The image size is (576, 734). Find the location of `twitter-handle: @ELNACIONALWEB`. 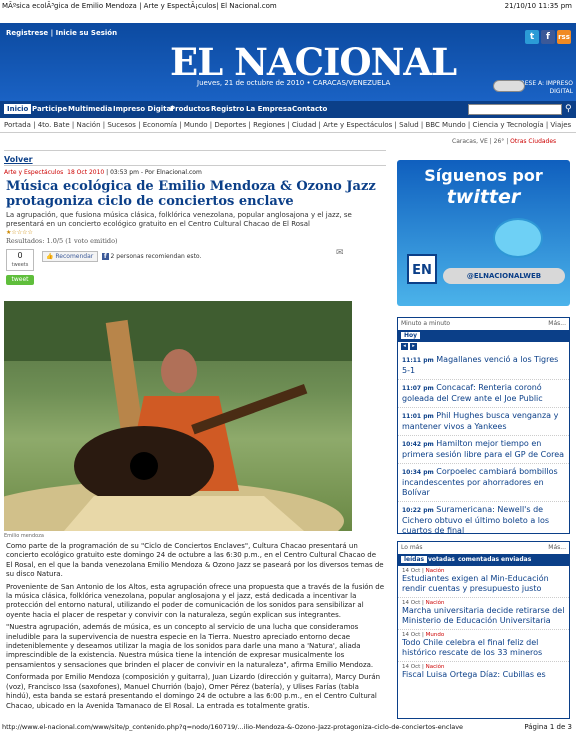

twitter-handle: @ELNACIONALWEB is located at coordinates (504, 276).